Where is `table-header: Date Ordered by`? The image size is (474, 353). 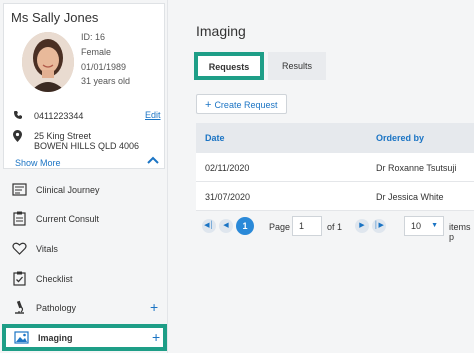 table-header: Date Ordered by is located at coordinates (335, 138).